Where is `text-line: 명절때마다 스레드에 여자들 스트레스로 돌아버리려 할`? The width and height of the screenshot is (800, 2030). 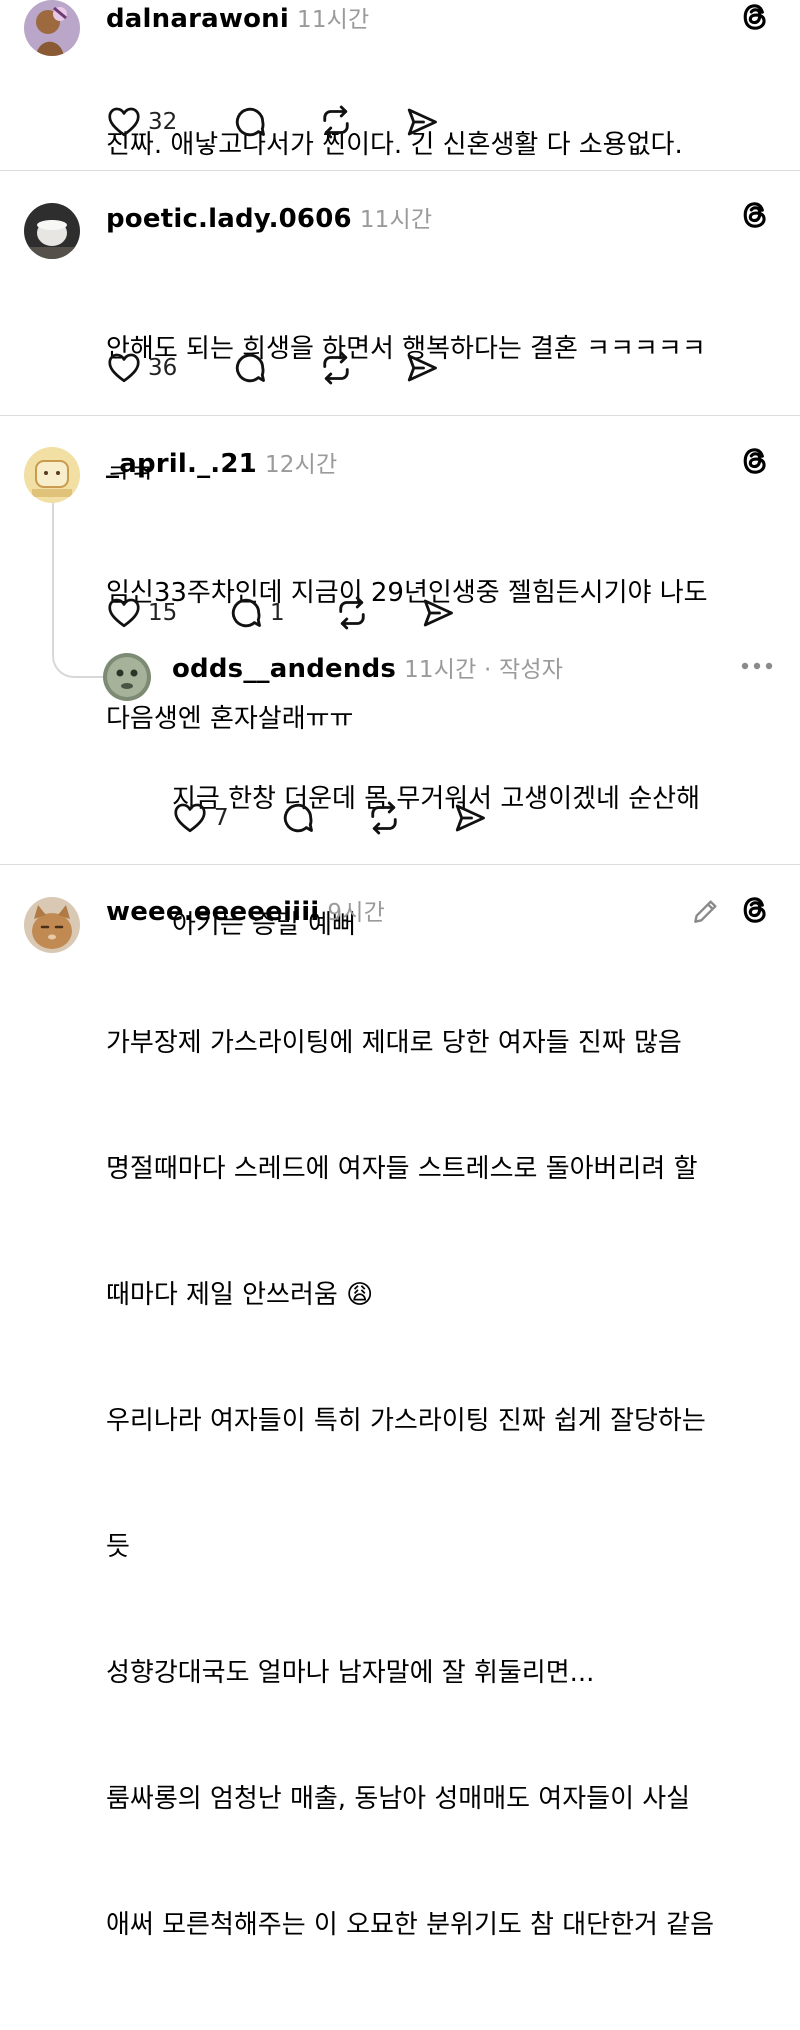 text-line: 명절때마다 스레드에 여자들 스트레스로 돌아버리려 할 is located at coordinates (402, 1169).